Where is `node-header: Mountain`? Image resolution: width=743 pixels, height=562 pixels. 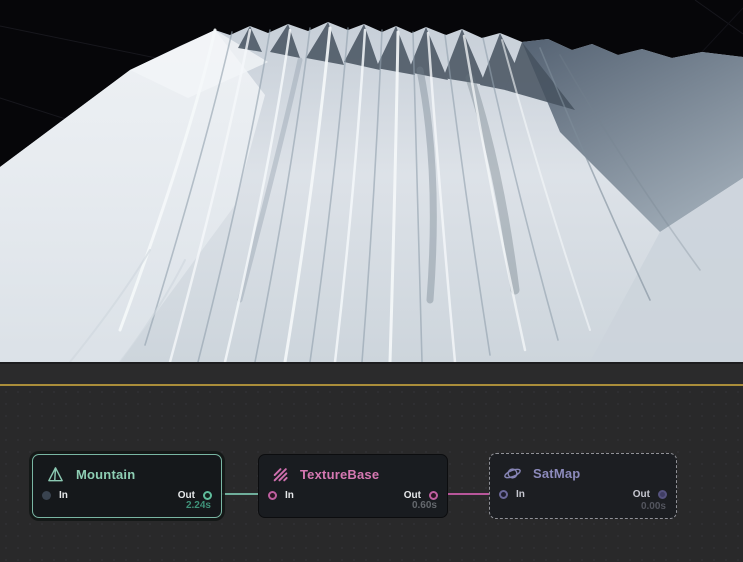
node-header: Mountain is located at coordinates (90, 474).